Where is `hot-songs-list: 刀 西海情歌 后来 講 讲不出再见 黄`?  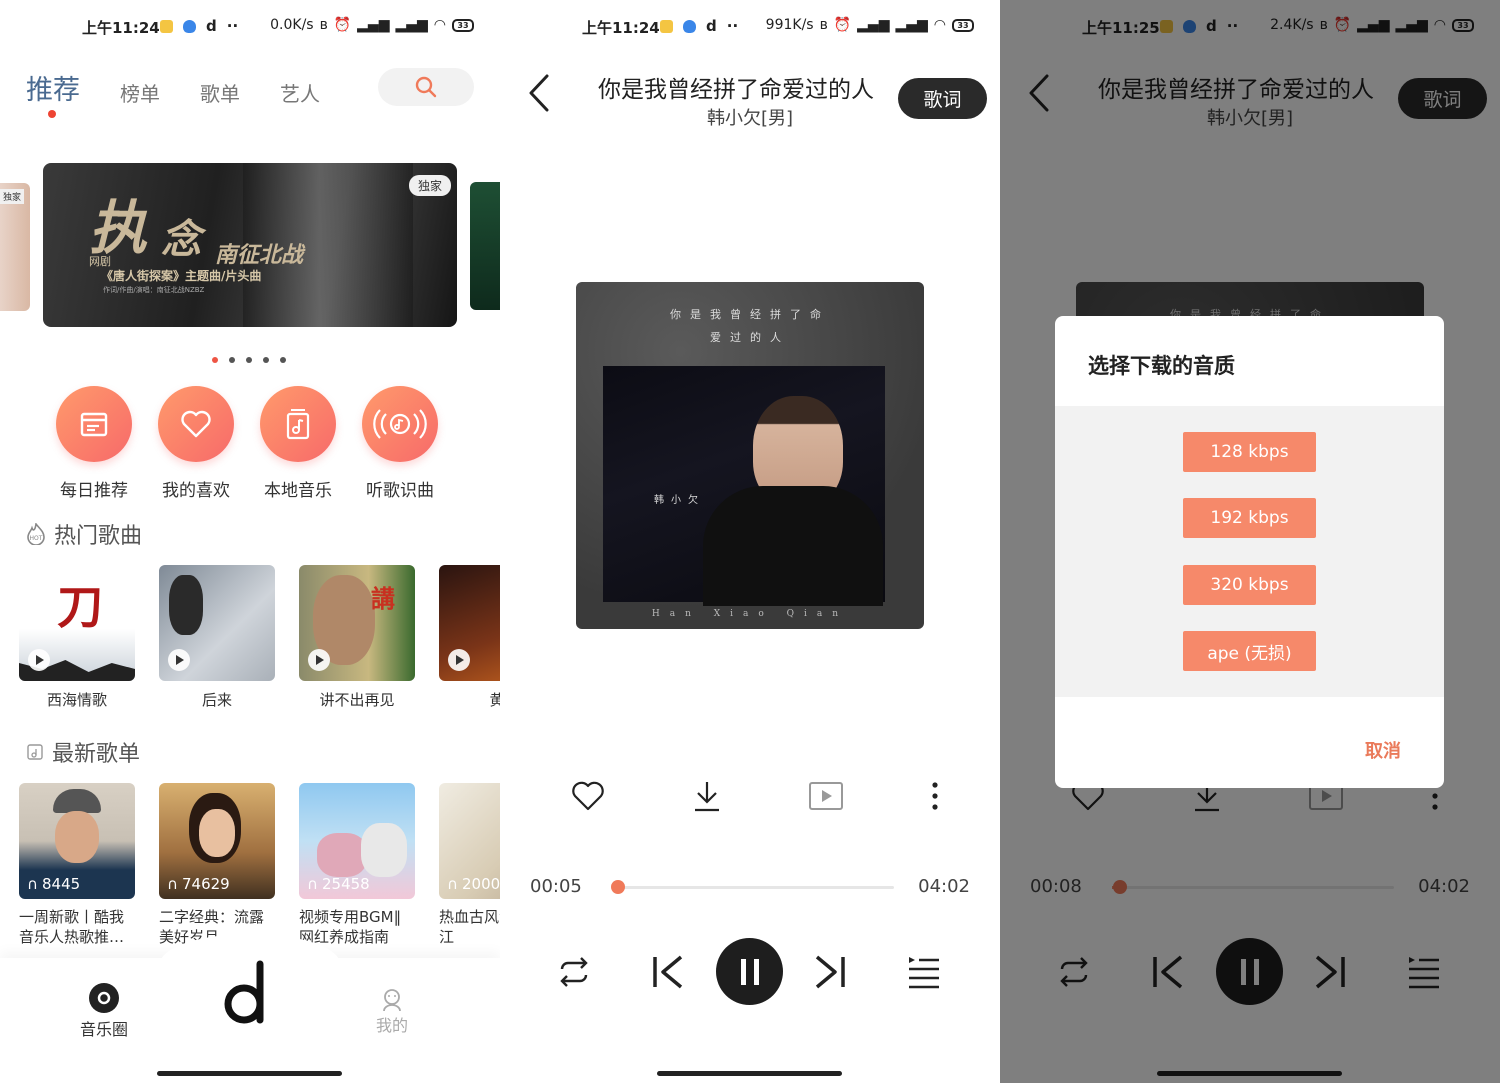 hot-songs-list: 刀 西海情歌 后来 講 讲不出再见 黄 is located at coordinates (259, 637).